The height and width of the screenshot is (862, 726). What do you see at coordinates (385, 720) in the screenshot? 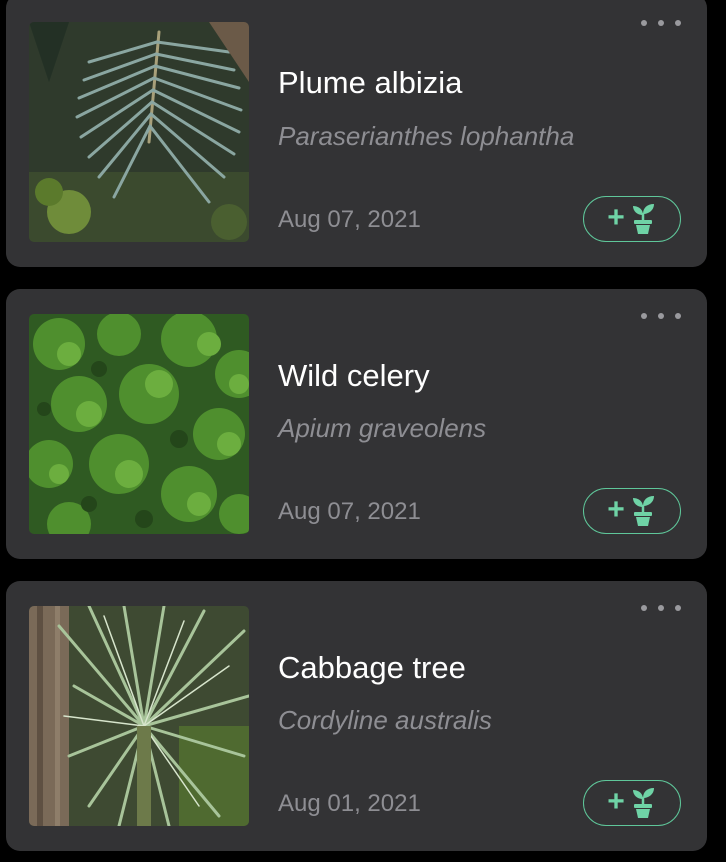
I see `plant-scientific-name: Cordyline australis` at bounding box center [385, 720].